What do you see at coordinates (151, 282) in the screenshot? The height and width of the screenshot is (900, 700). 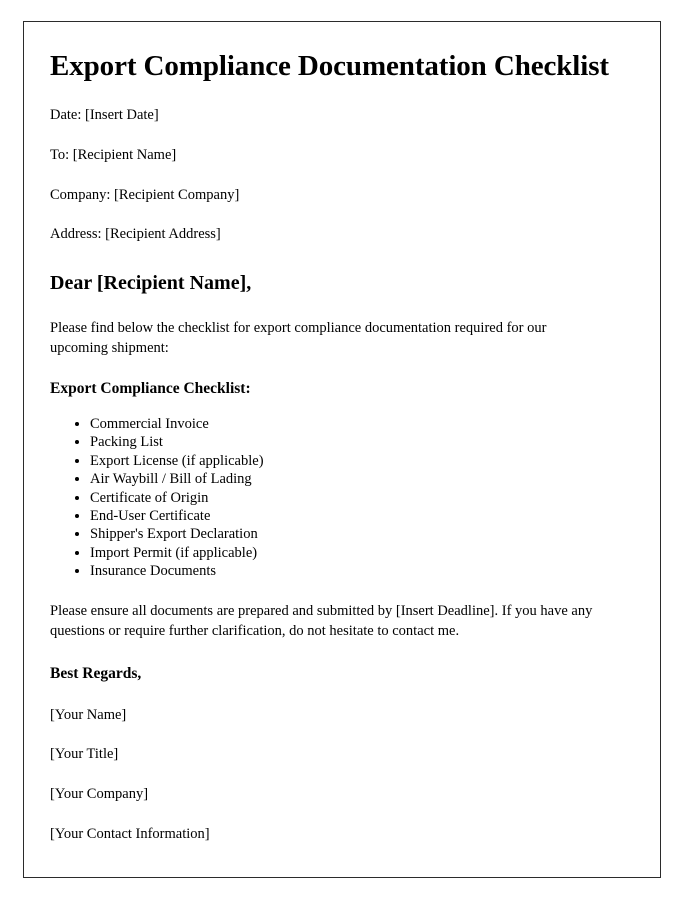 I see `salutation: Dear [Recipient Name],` at bounding box center [151, 282].